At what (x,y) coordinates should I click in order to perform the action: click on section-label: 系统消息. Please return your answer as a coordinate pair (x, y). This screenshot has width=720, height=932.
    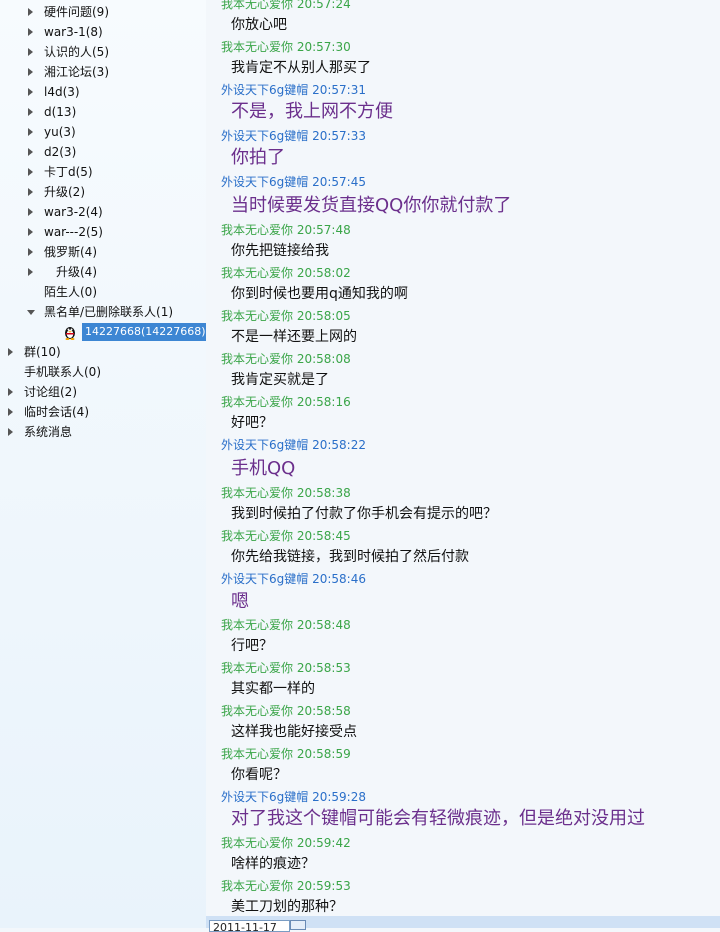
    Looking at the image, I should click on (48, 432).